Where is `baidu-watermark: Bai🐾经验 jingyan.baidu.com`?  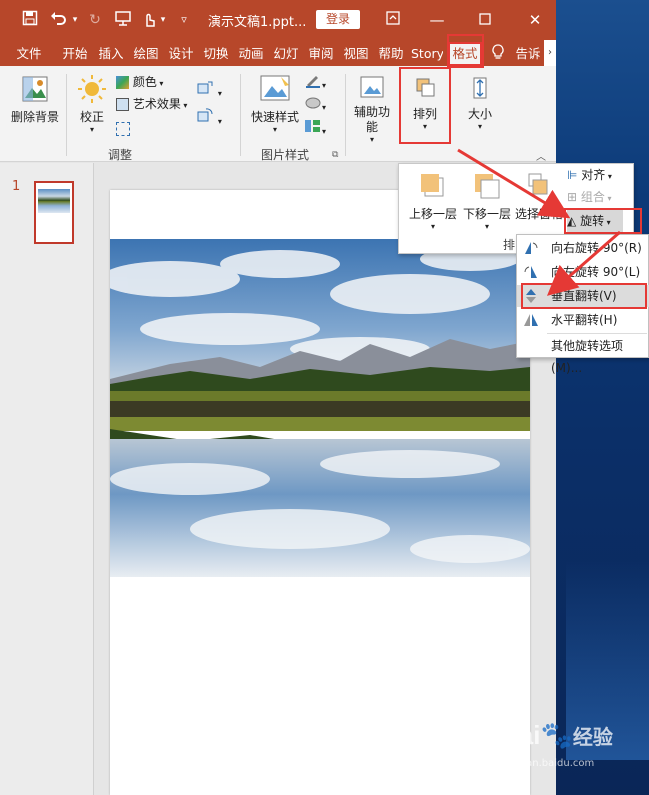
baidu-watermark: Bai🐾经验 jingyan.baidu.com is located at coordinates (556, 744).